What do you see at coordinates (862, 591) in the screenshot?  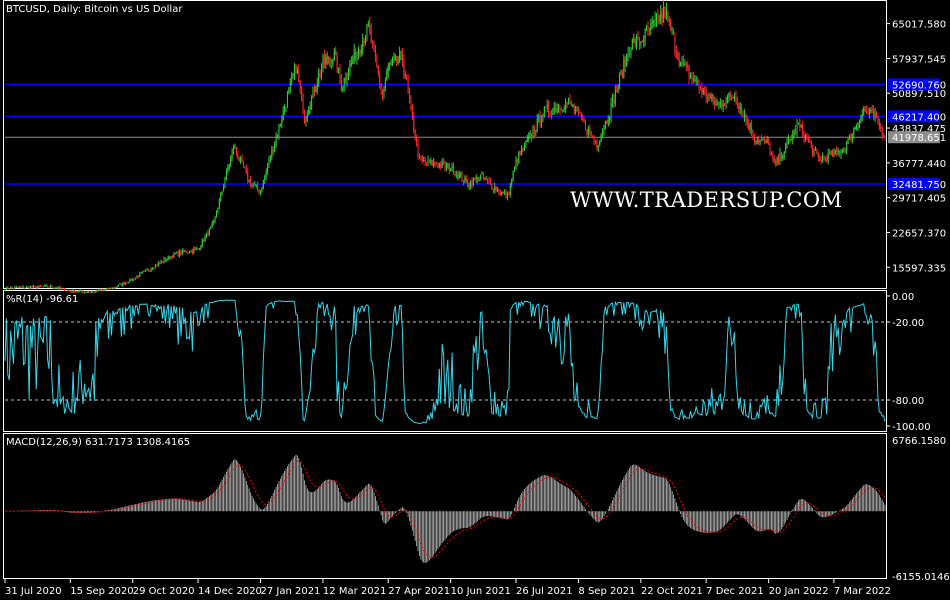 I see `x-tick-label: 7 Mar 2022` at bounding box center [862, 591].